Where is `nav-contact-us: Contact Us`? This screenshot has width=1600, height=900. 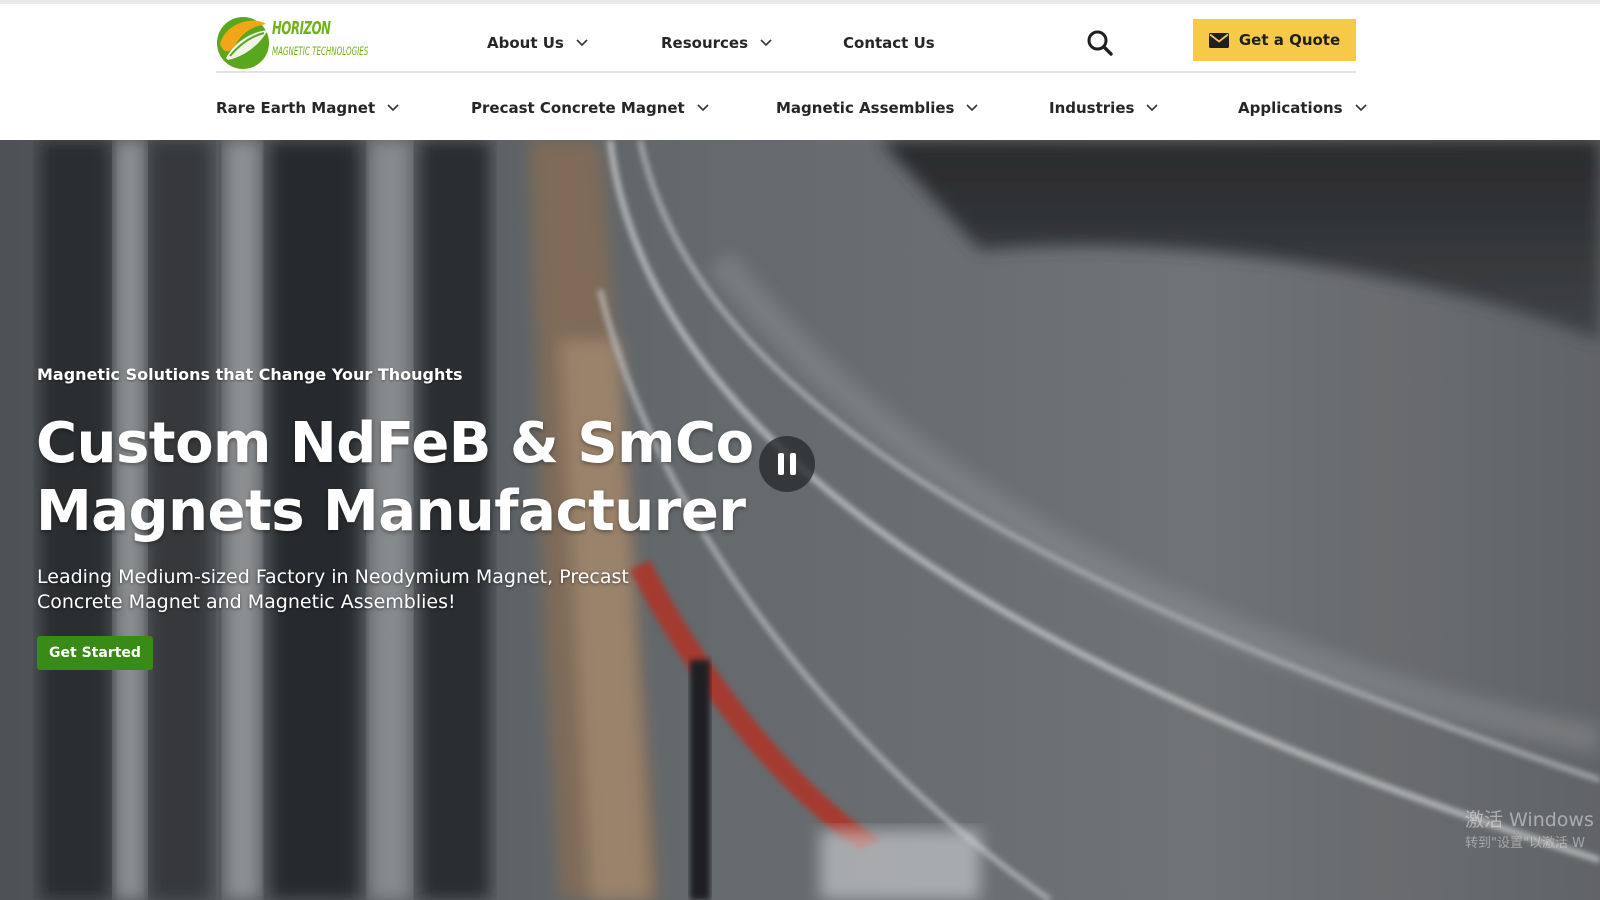 nav-contact-us: Contact Us is located at coordinates (889, 43).